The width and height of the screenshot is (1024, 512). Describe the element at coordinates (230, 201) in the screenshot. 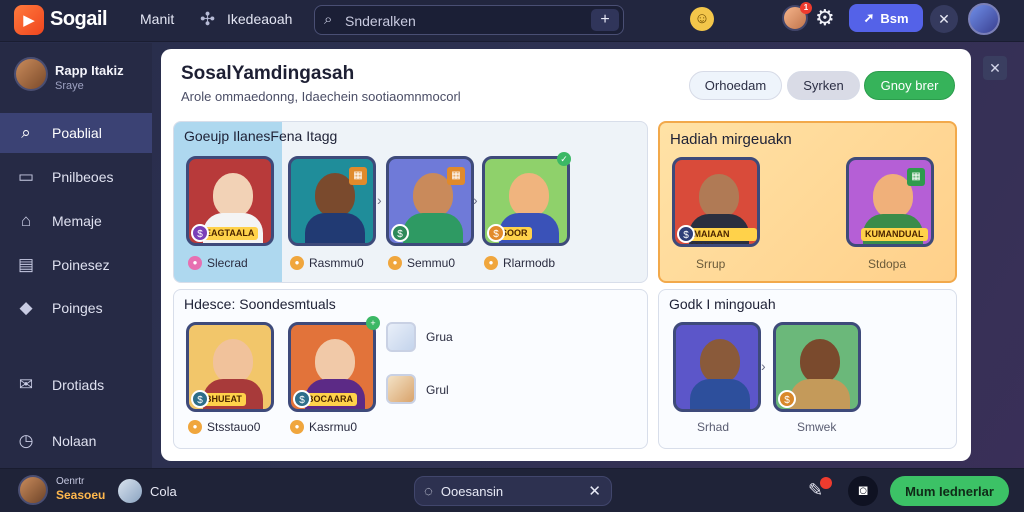

I see `game-tile: EAGTAALA $` at that location.